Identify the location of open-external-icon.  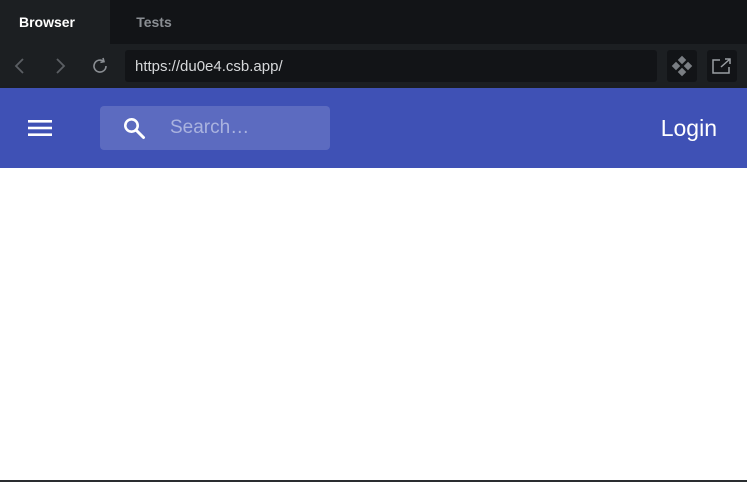
(721, 66).